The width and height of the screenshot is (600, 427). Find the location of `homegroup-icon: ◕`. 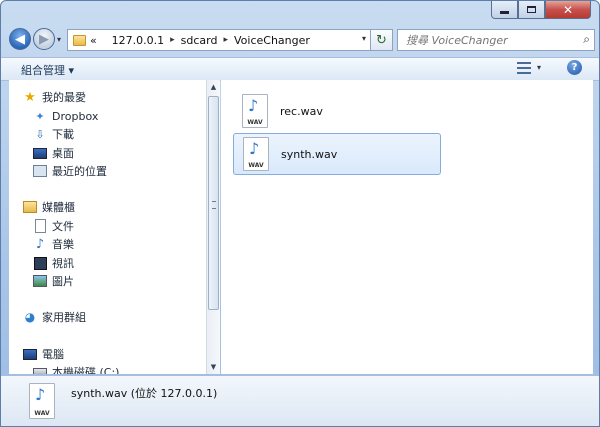

homegroup-icon: ◕ is located at coordinates (30, 317).